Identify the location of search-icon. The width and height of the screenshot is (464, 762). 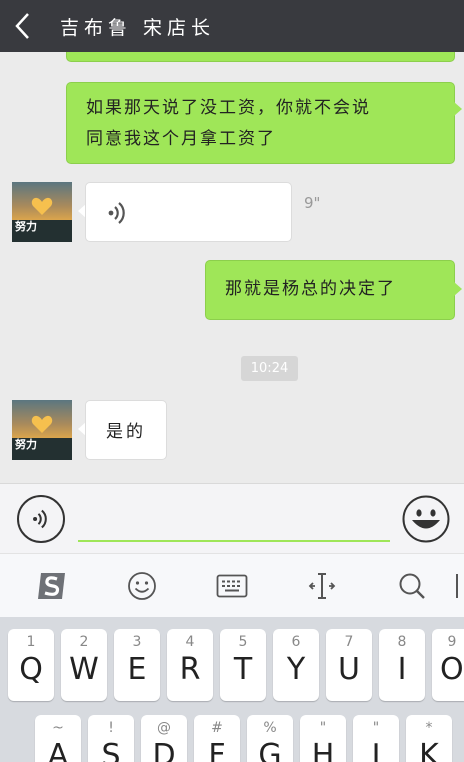
(412, 586).